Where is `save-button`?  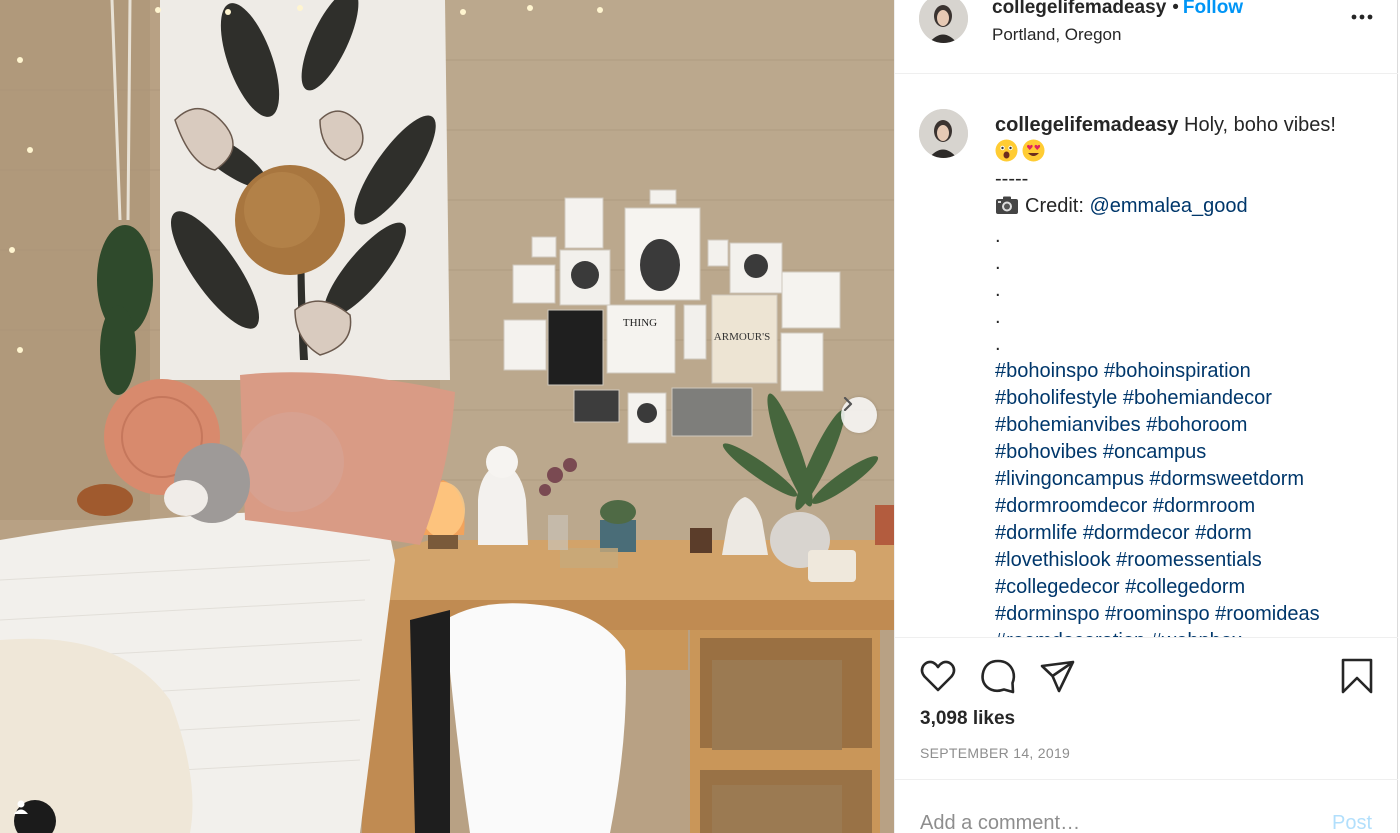 save-button is located at coordinates (1357, 676).